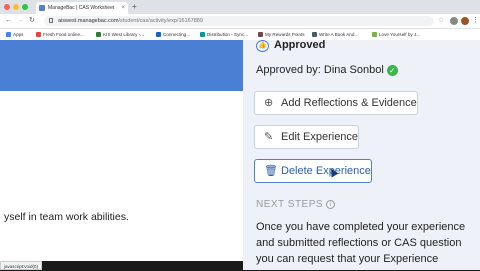  Describe the element at coordinates (21, 265) in the screenshot. I see `browser-status-bar: javascript:void(0)` at that location.